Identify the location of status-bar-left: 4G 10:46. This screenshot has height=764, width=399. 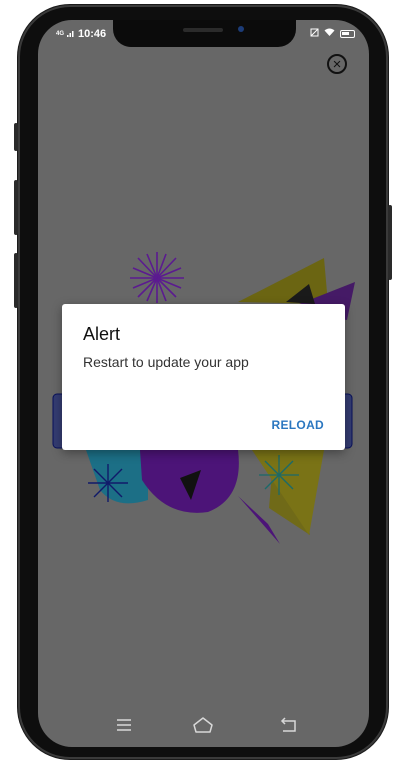
(81, 34).